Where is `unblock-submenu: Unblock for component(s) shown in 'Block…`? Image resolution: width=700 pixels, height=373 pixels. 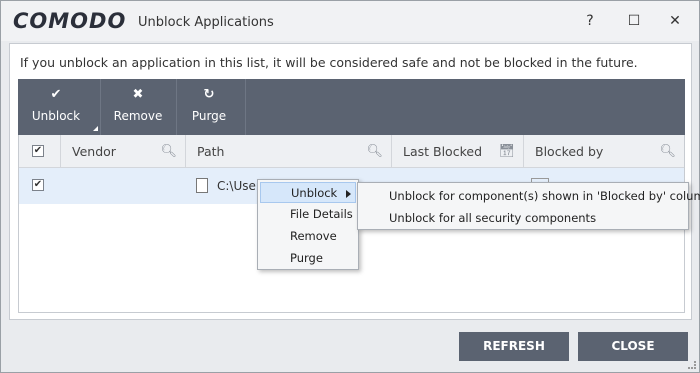
unblock-submenu: Unblock for component(s) shown in 'Block… is located at coordinates (528, 206).